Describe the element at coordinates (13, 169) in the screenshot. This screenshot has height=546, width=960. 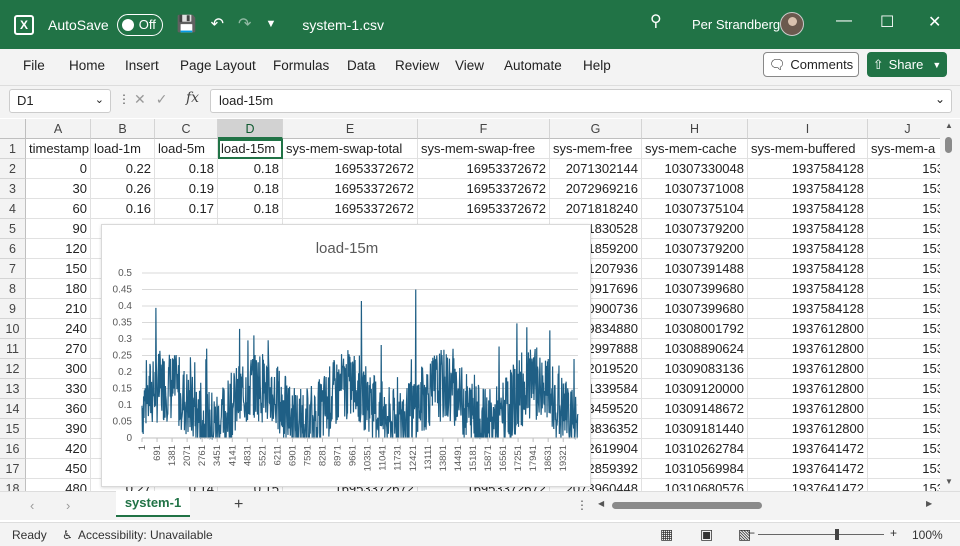
I see `row-header: 2` at that location.